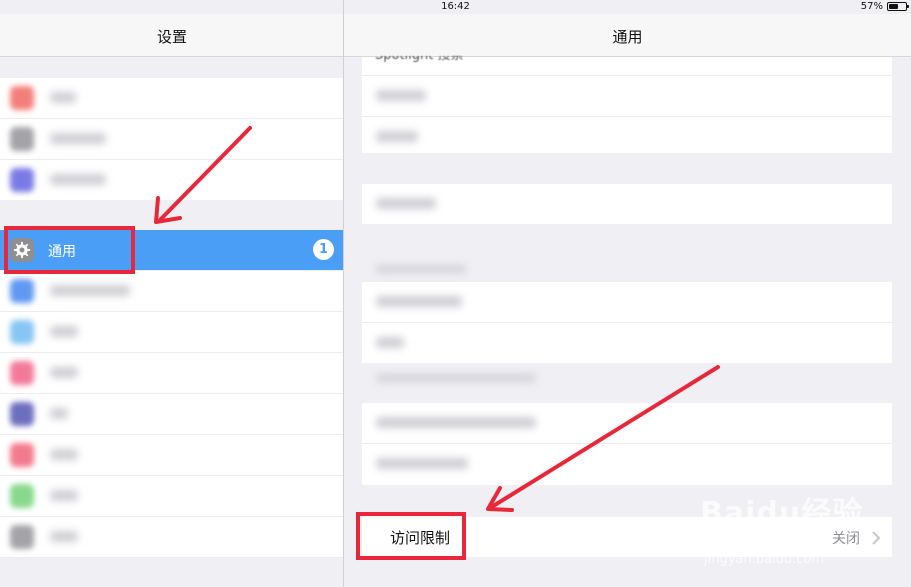 The height and width of the screenshot is (587, 911). I want to click on watermark-logo: Baidu经验, so click(782, 513).